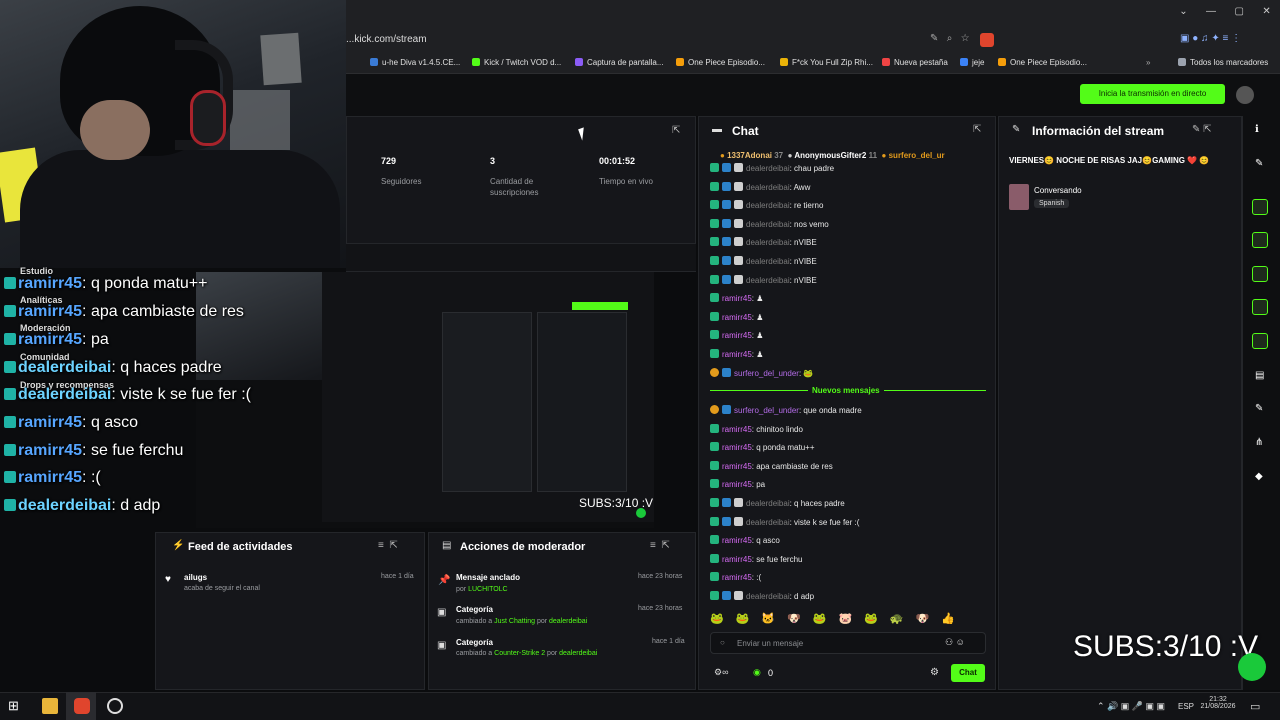 This screenshot has height=720, width=1280. I want to click on lightning-icon, so click(1260, 240).